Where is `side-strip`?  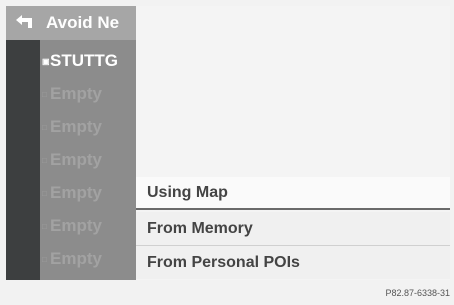
side-strip is located at coordinates (23, 160).